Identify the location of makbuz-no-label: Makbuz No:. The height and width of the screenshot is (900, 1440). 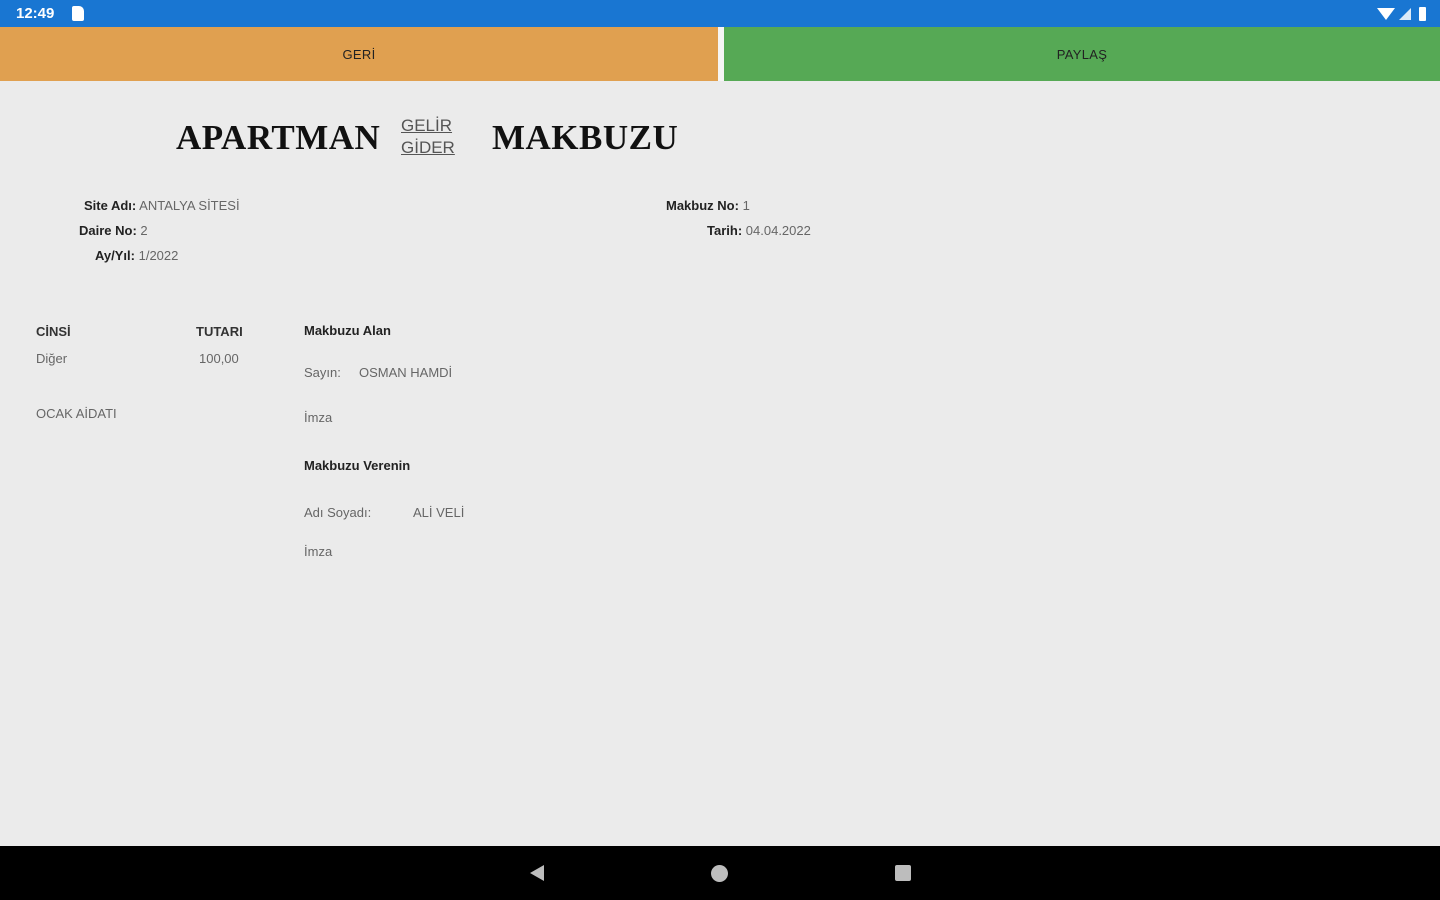
(702, 205).